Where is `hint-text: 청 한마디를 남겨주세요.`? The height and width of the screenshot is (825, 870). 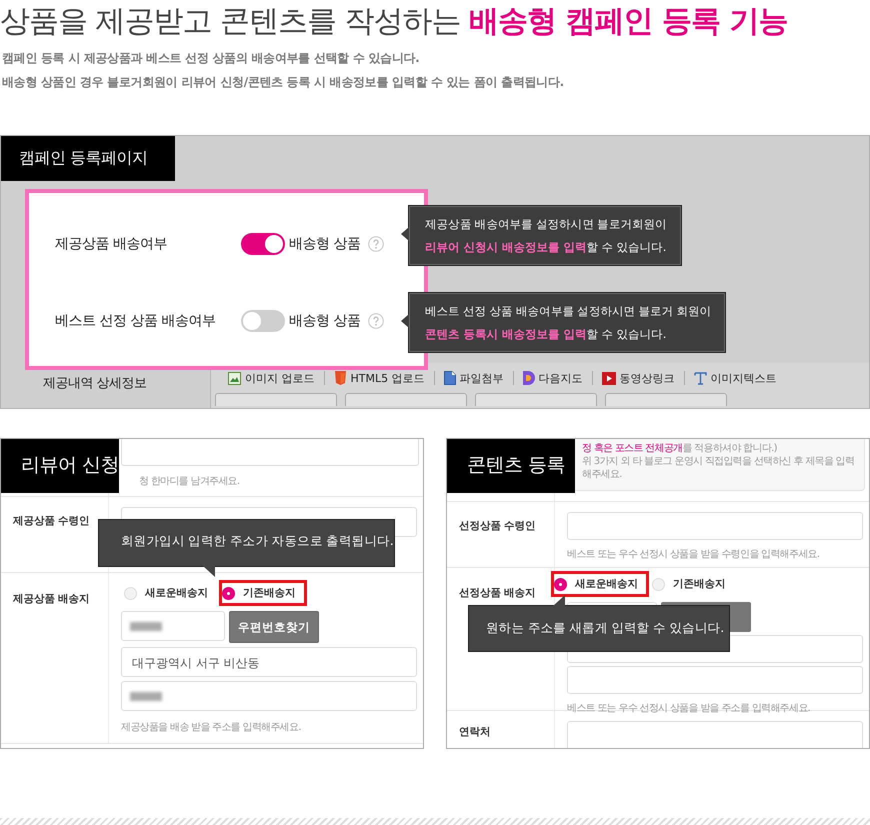
hint-text: 청 한마디를 남겨주세요. is located at coordinates (189, 481).